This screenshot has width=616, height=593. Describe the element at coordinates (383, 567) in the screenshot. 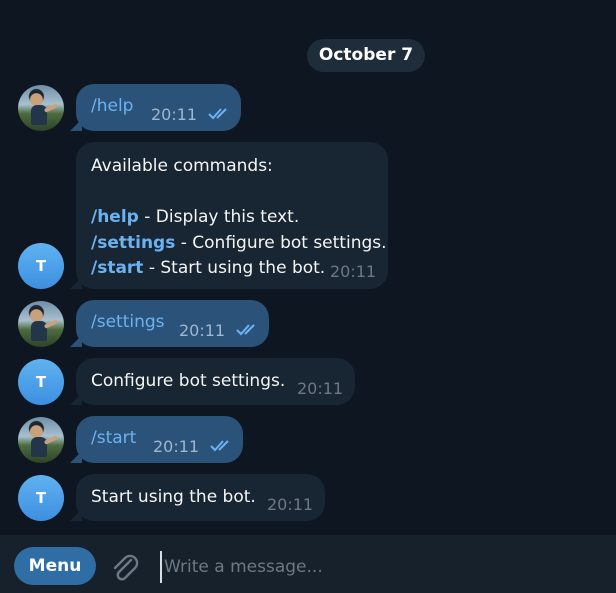

I see `message-input` at that location.